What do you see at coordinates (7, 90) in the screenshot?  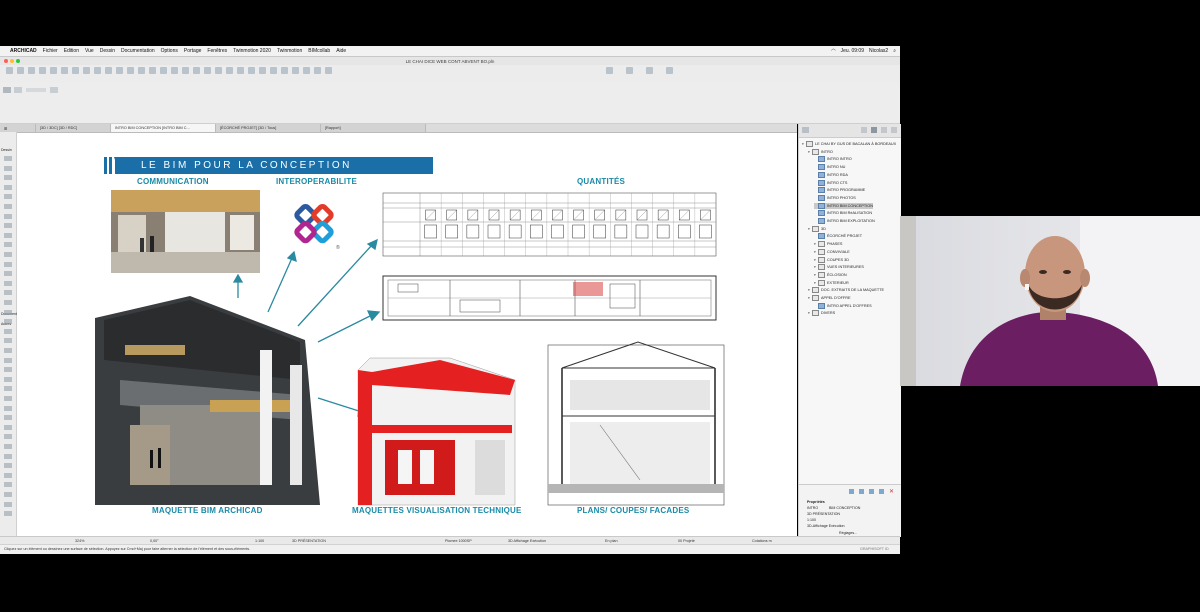 I see `arrow-tool-icon` at bounding box center [7, 90].